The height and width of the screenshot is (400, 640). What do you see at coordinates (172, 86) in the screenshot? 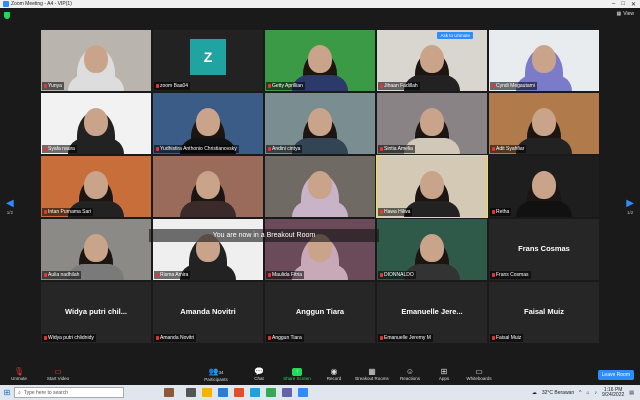
I see `participant-nameplate: zoom Baa04` at bounding box center [172, 86].